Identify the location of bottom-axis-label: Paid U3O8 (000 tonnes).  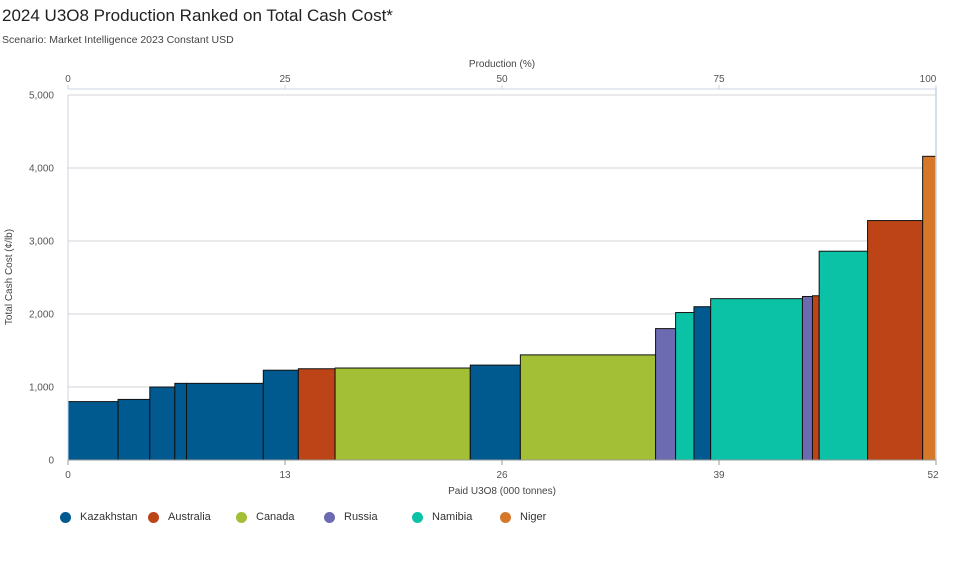
(502, 491).